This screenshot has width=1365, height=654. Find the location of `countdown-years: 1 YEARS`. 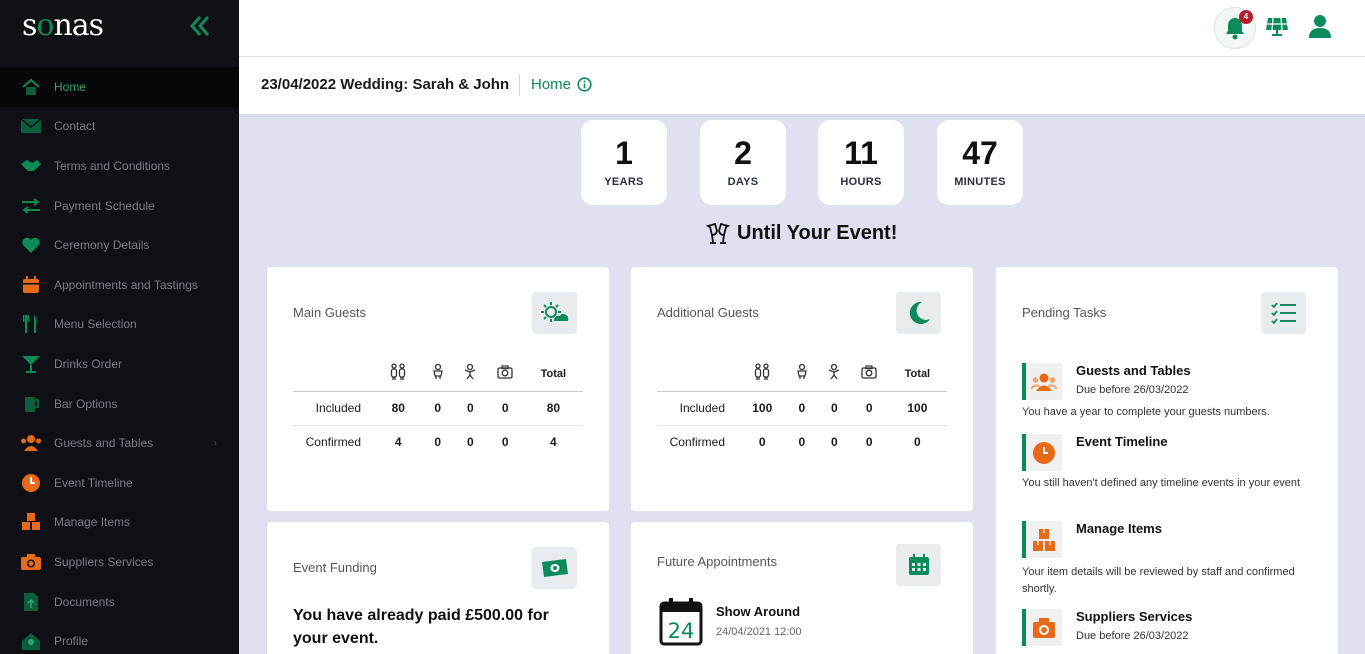

countdown-years: 1 YEARS is located at coordinates (624, 162).